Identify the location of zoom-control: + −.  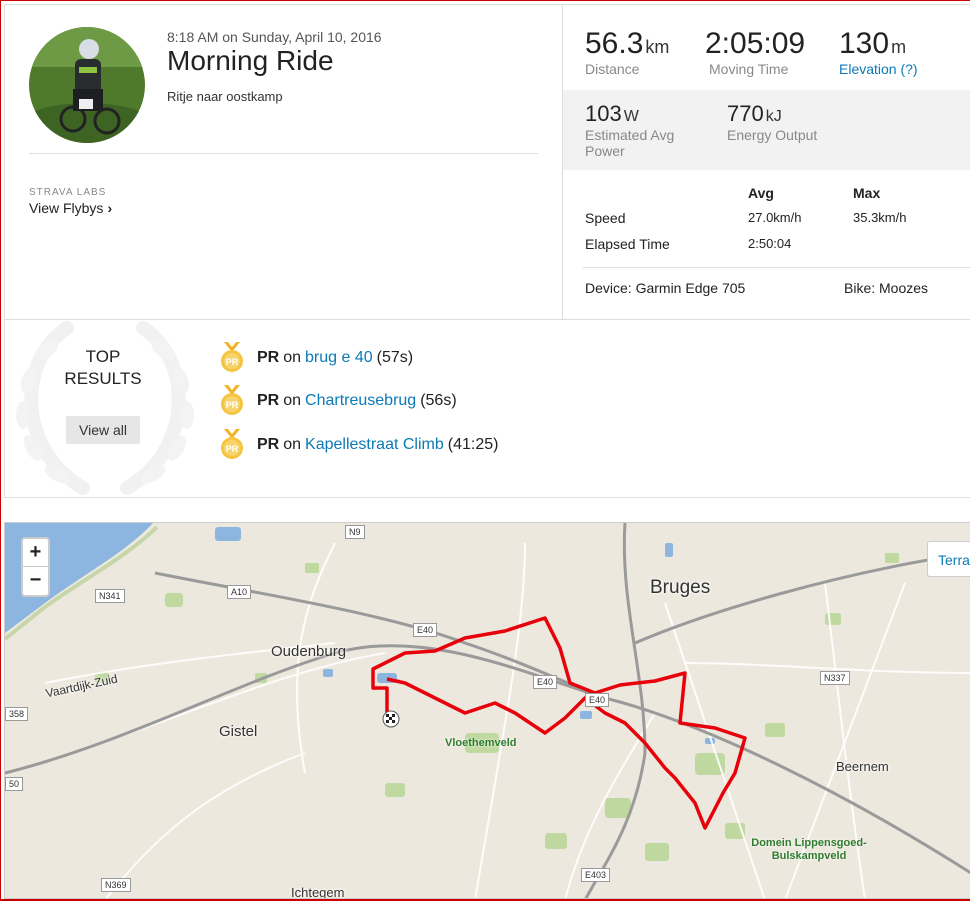
(35, 567).